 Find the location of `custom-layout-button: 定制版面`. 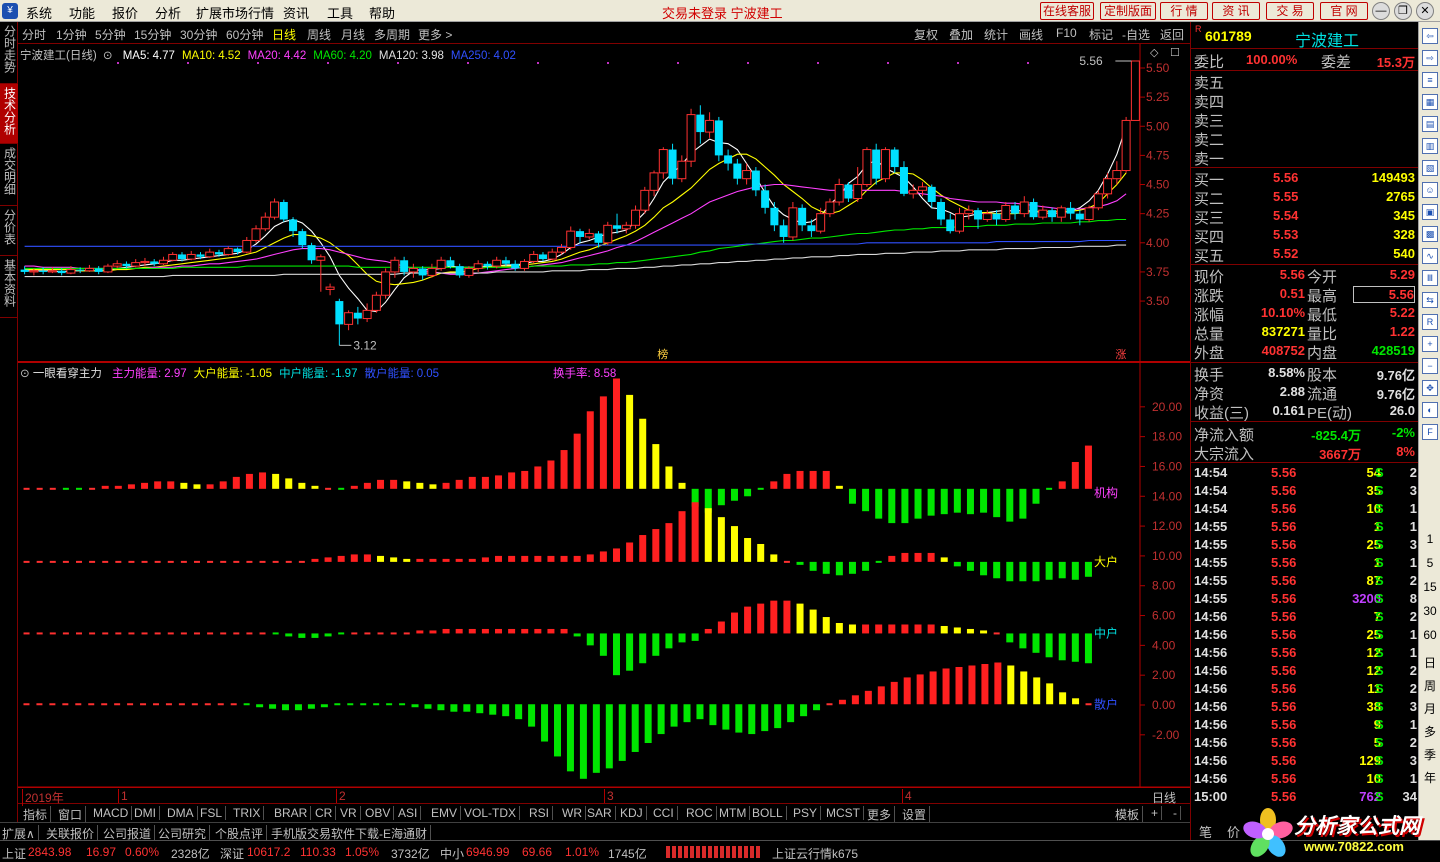

custom-layout-button: 定制版面 is located at coordinates (1128, 11).